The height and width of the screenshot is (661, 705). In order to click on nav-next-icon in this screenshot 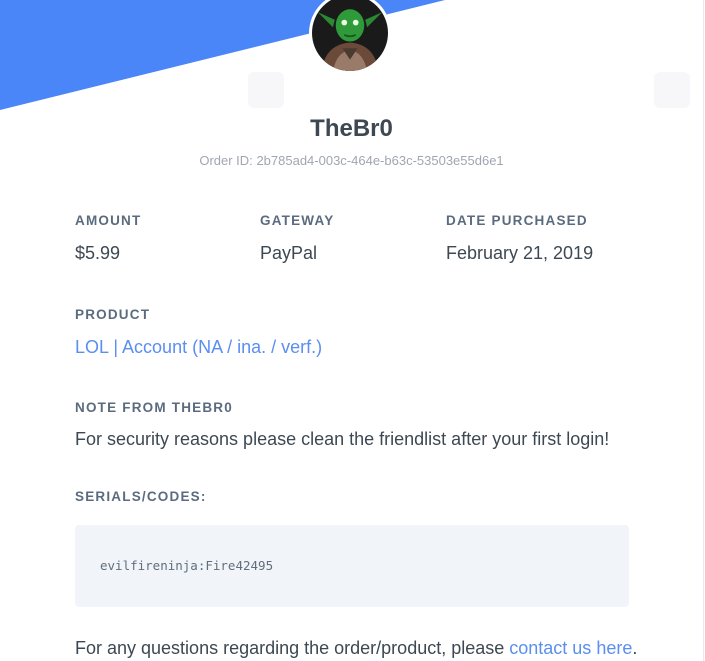, I will do `click(672, 90)`.